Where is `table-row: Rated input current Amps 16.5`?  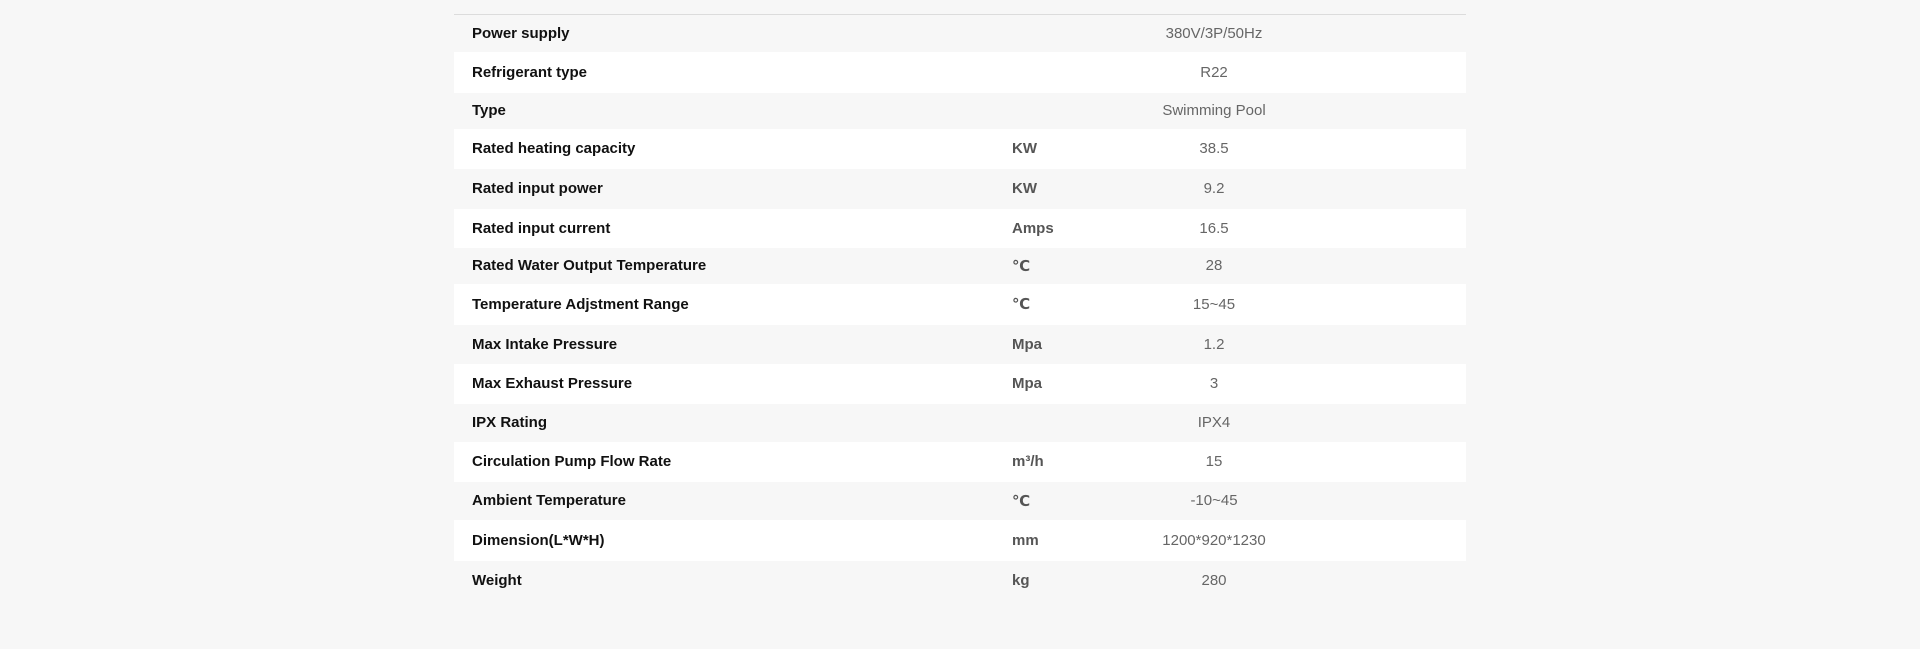
table-row: Rated input current Amps 16.5 is located at coordinates (960, 228).